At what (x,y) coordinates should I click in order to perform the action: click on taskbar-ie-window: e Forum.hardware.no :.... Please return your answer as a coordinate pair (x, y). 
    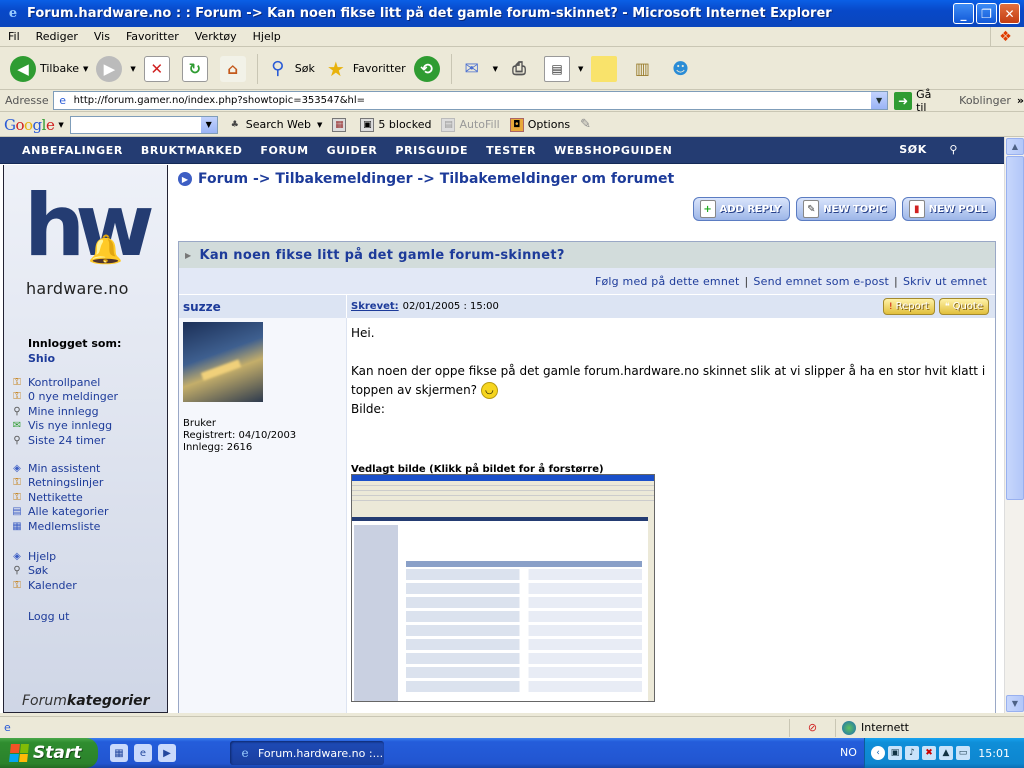
    Looking at the image, I should click on (307, 753).